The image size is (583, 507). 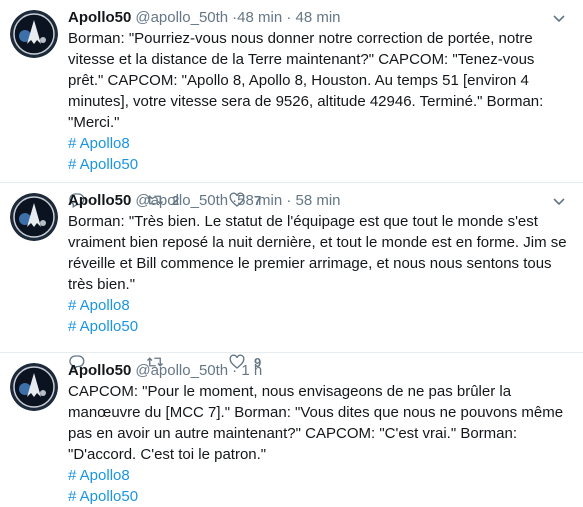 I want to click on timestamp: · 1 h, so click(x=247, y=371).